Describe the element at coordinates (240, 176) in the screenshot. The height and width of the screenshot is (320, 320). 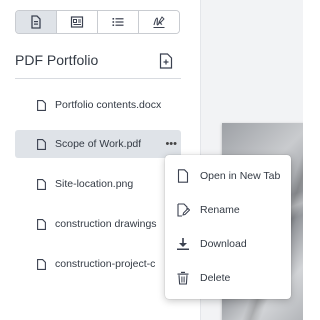
I see `menu-item-label: Open in New Tab` at that location.